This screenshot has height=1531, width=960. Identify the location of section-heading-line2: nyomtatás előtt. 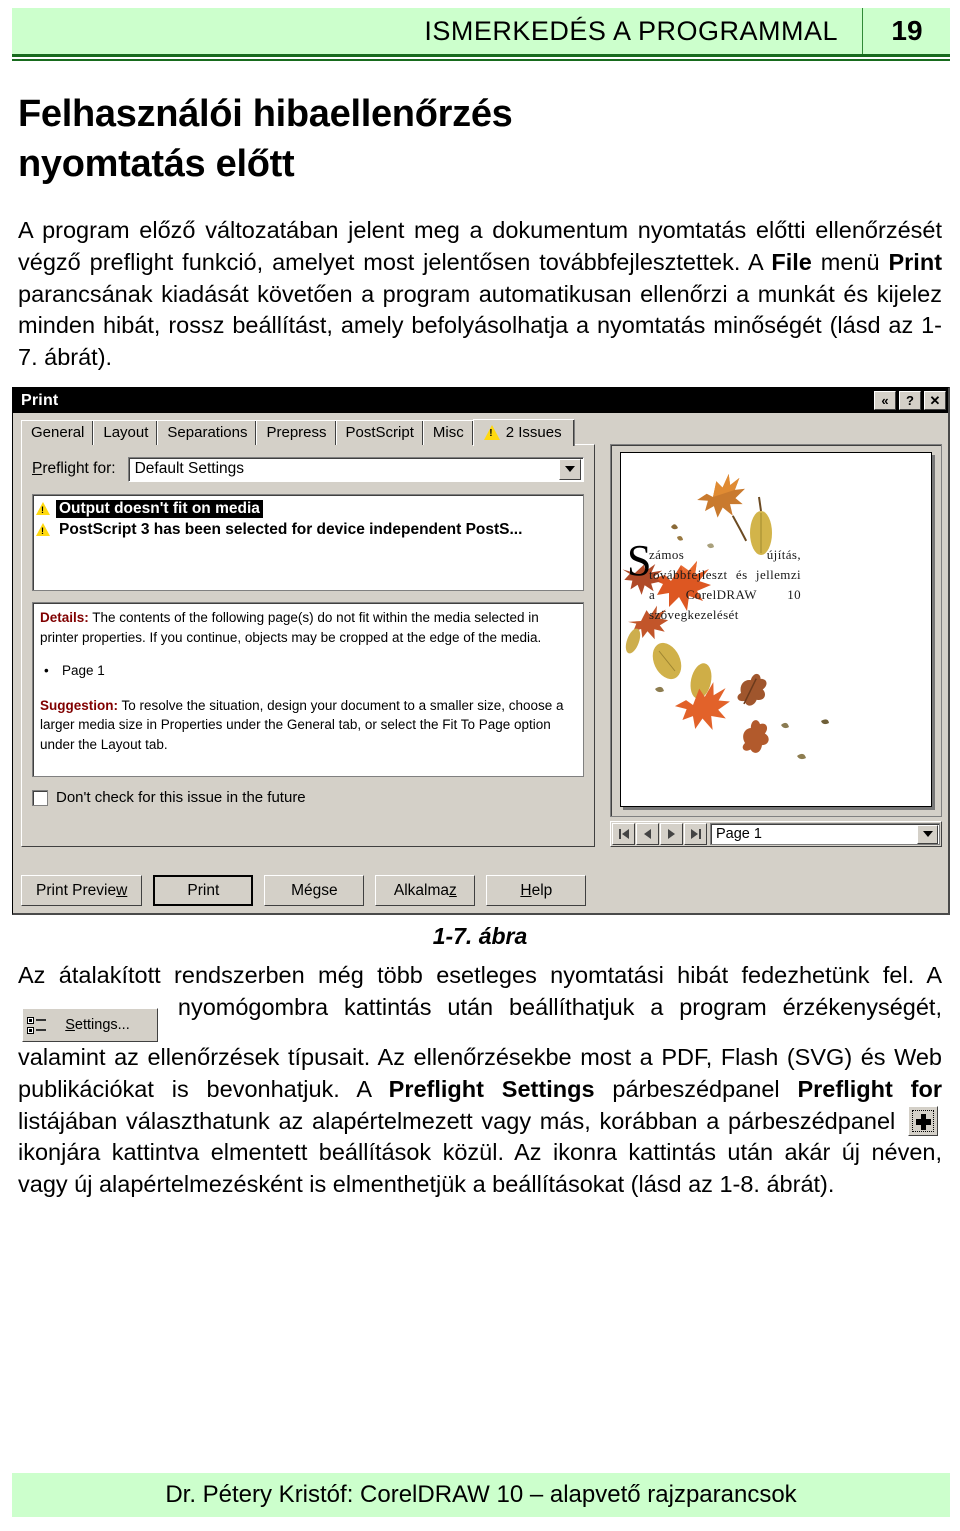
(156, 164).